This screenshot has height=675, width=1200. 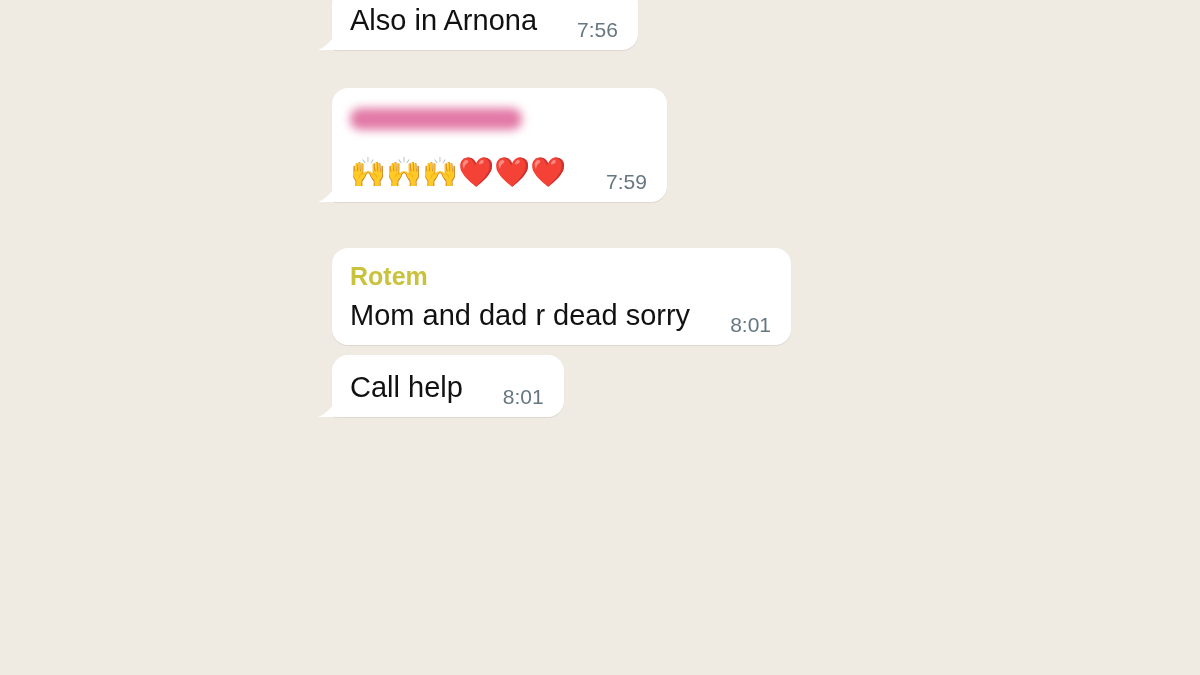 I want to click on message-time: 7:59, so click(x=626, y=182).